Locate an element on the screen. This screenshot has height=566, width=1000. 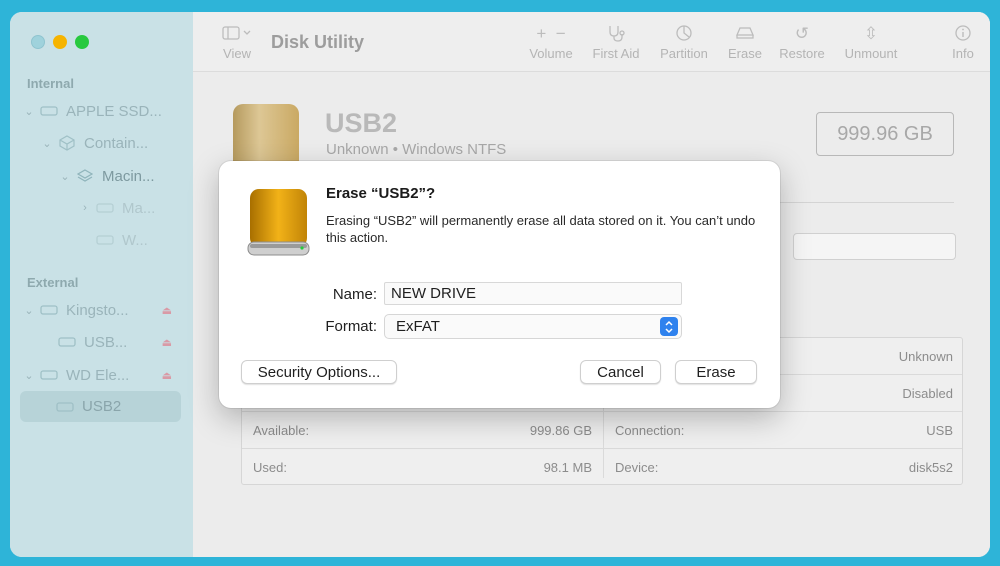
format-label: Format: is located at coordinates (351, 326).